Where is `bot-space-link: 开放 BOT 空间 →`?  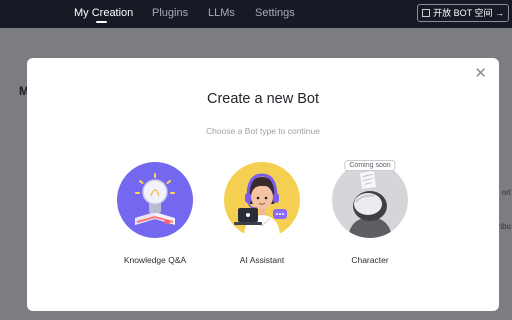
bot-space-link: 开放 BOT 空间 → is located at coordinates (463, 13).